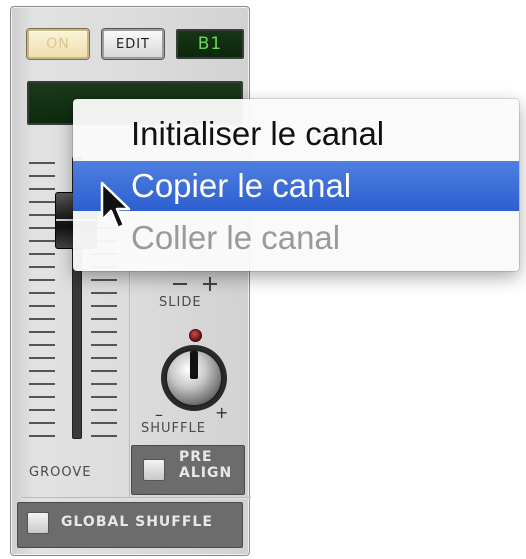  I want to click on on-button: ON, so click(58, 44).